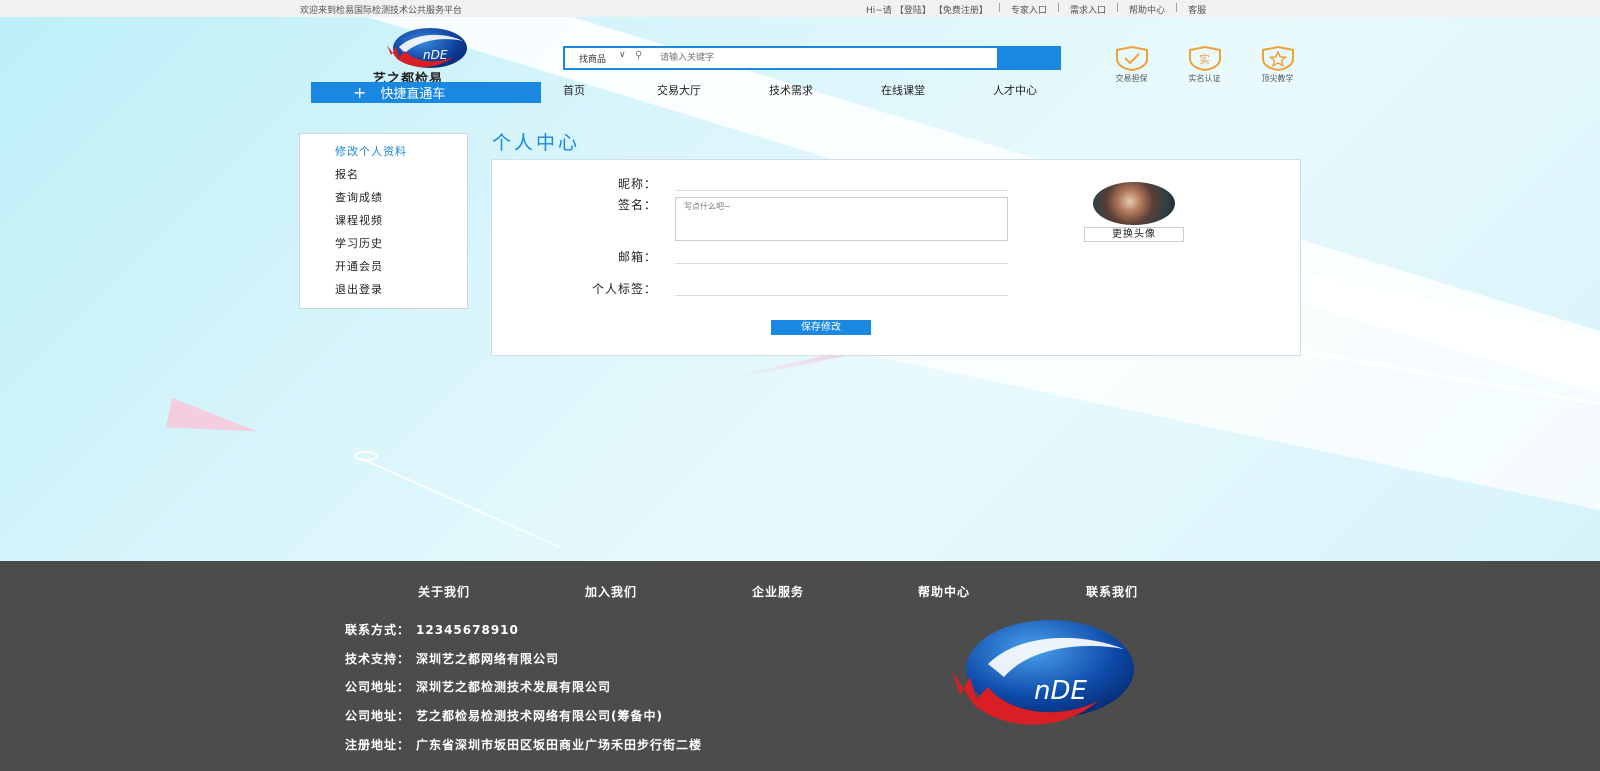  I want to click on avatar, so click(1134, 203).